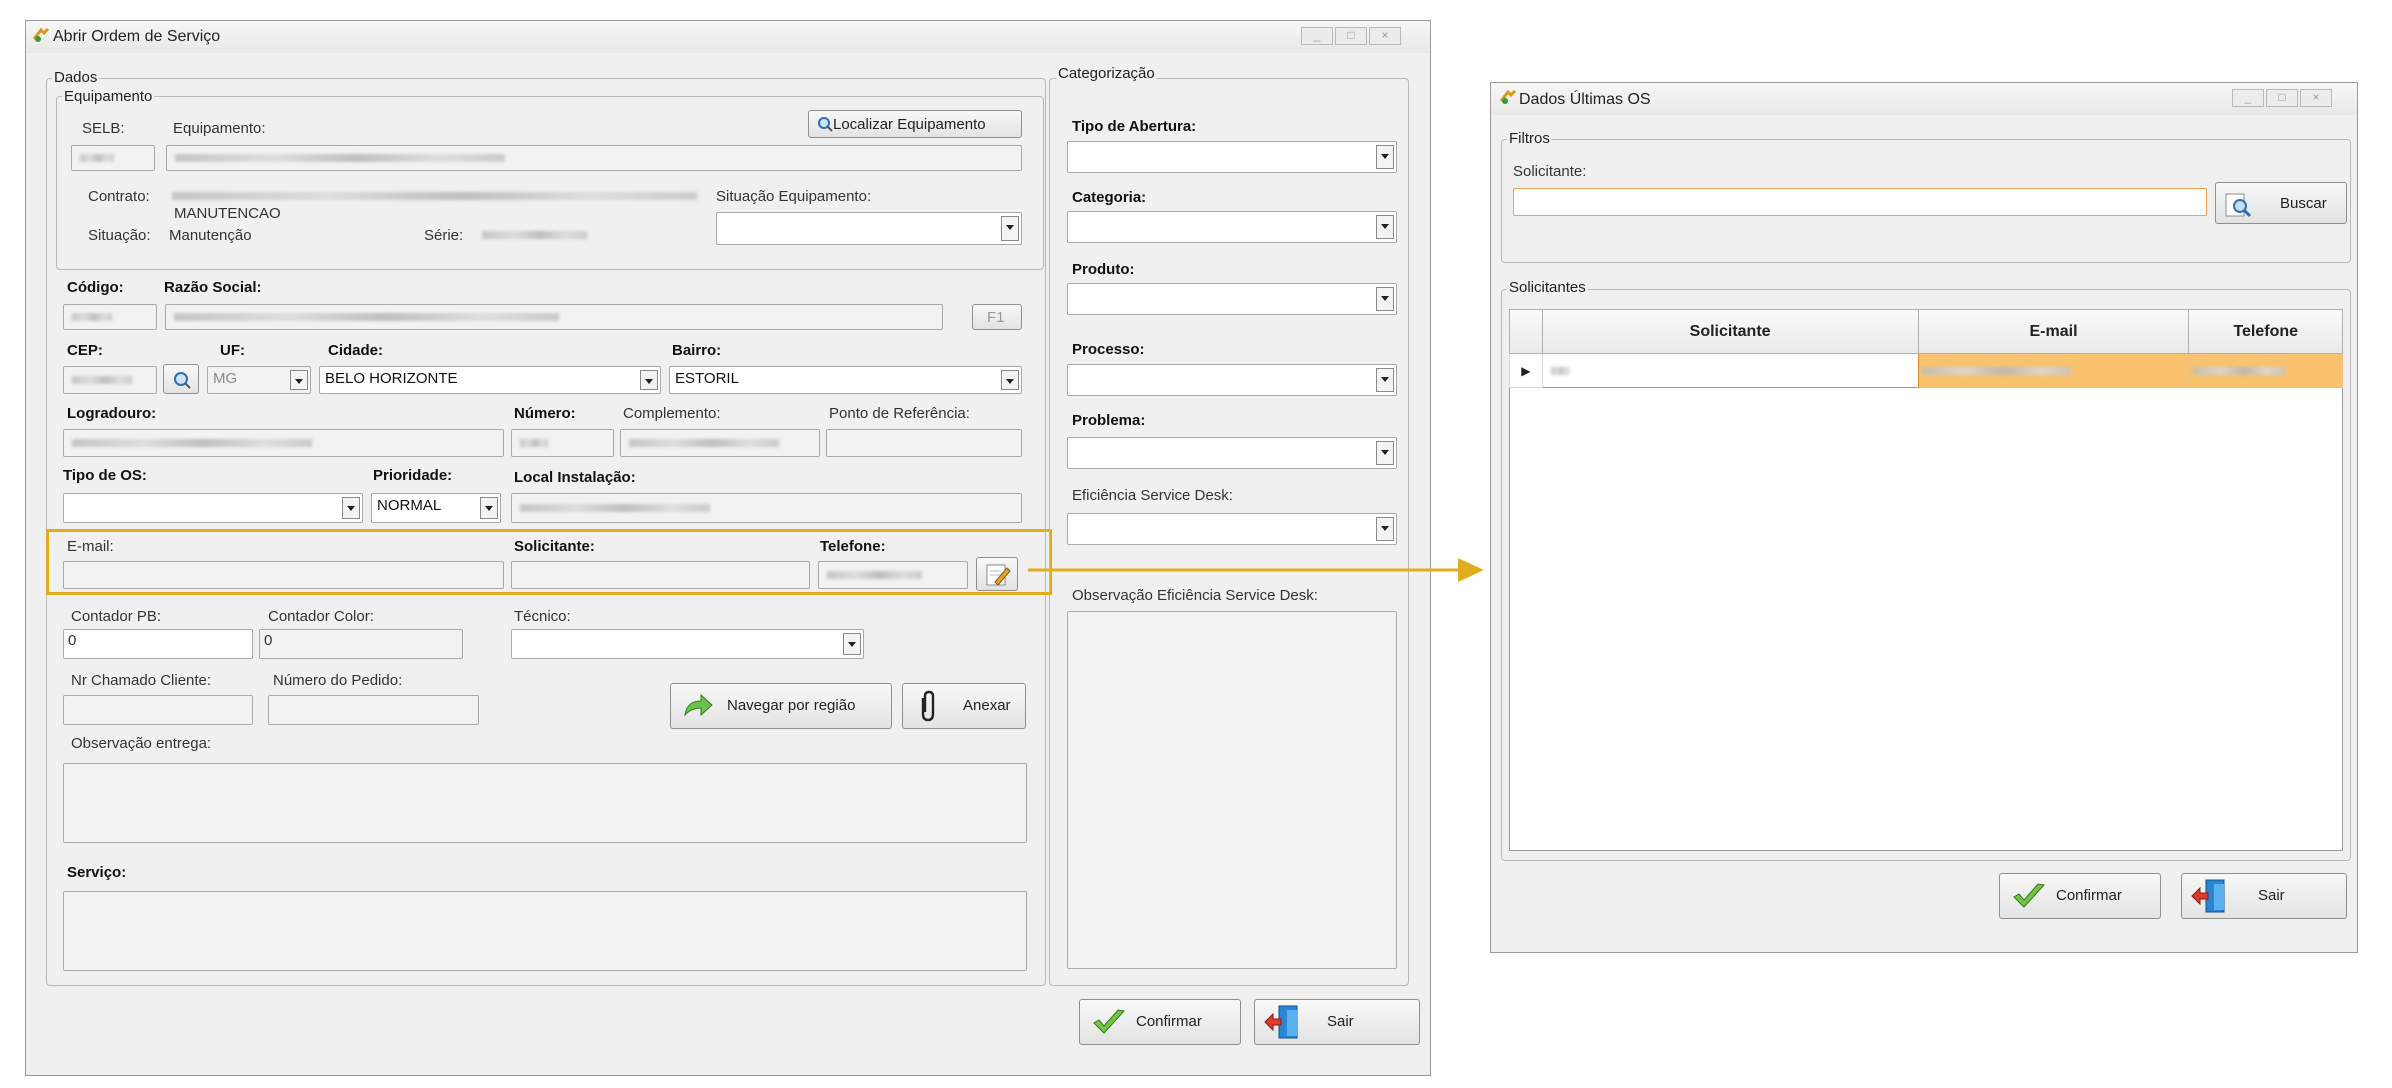 The image size is (2392, 1088). I want to click on localizar-equipamento-button: Localizar Equipamento, so click(915, 124).